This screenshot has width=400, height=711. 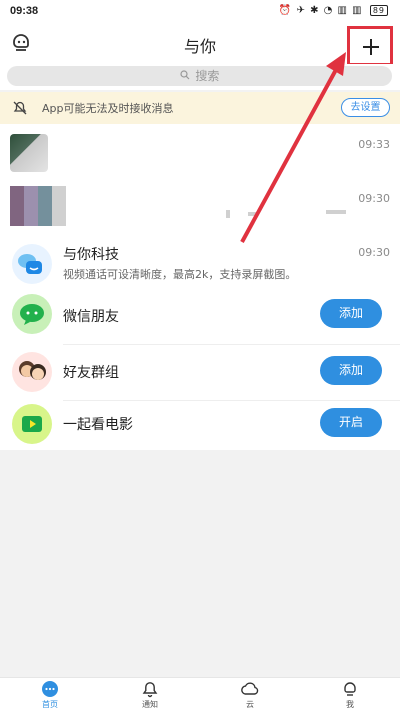 I want to click on status-icons-text: ⏰ ✈ ✱ ◔ ▥ ▥, so click(x=320, y=10).